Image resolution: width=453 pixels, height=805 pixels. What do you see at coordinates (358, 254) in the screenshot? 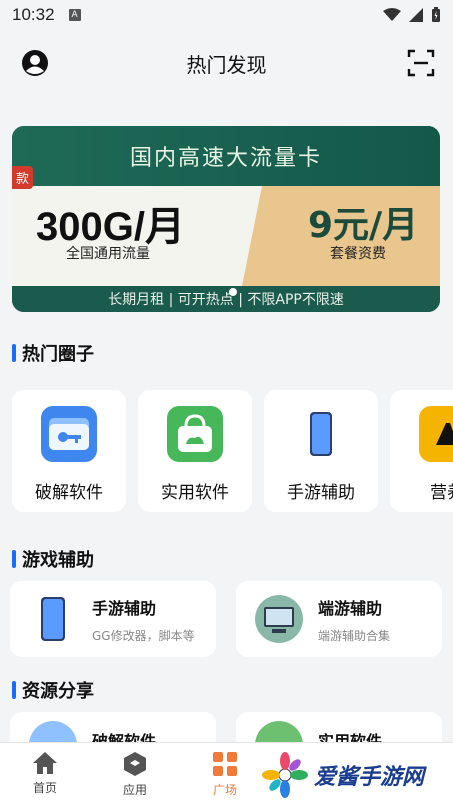
I see `banner-sub-right: 套餐资费` at bounding box center [358, 254].